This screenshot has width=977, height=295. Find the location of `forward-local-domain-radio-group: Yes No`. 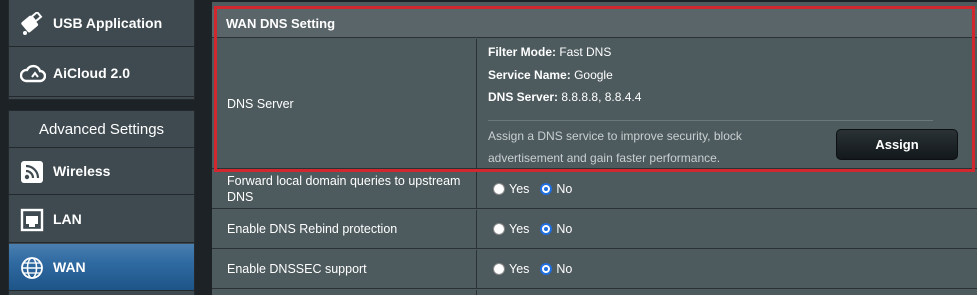

forward-local-domain-radio-group: Yes No is located at coordinates (538, 189).